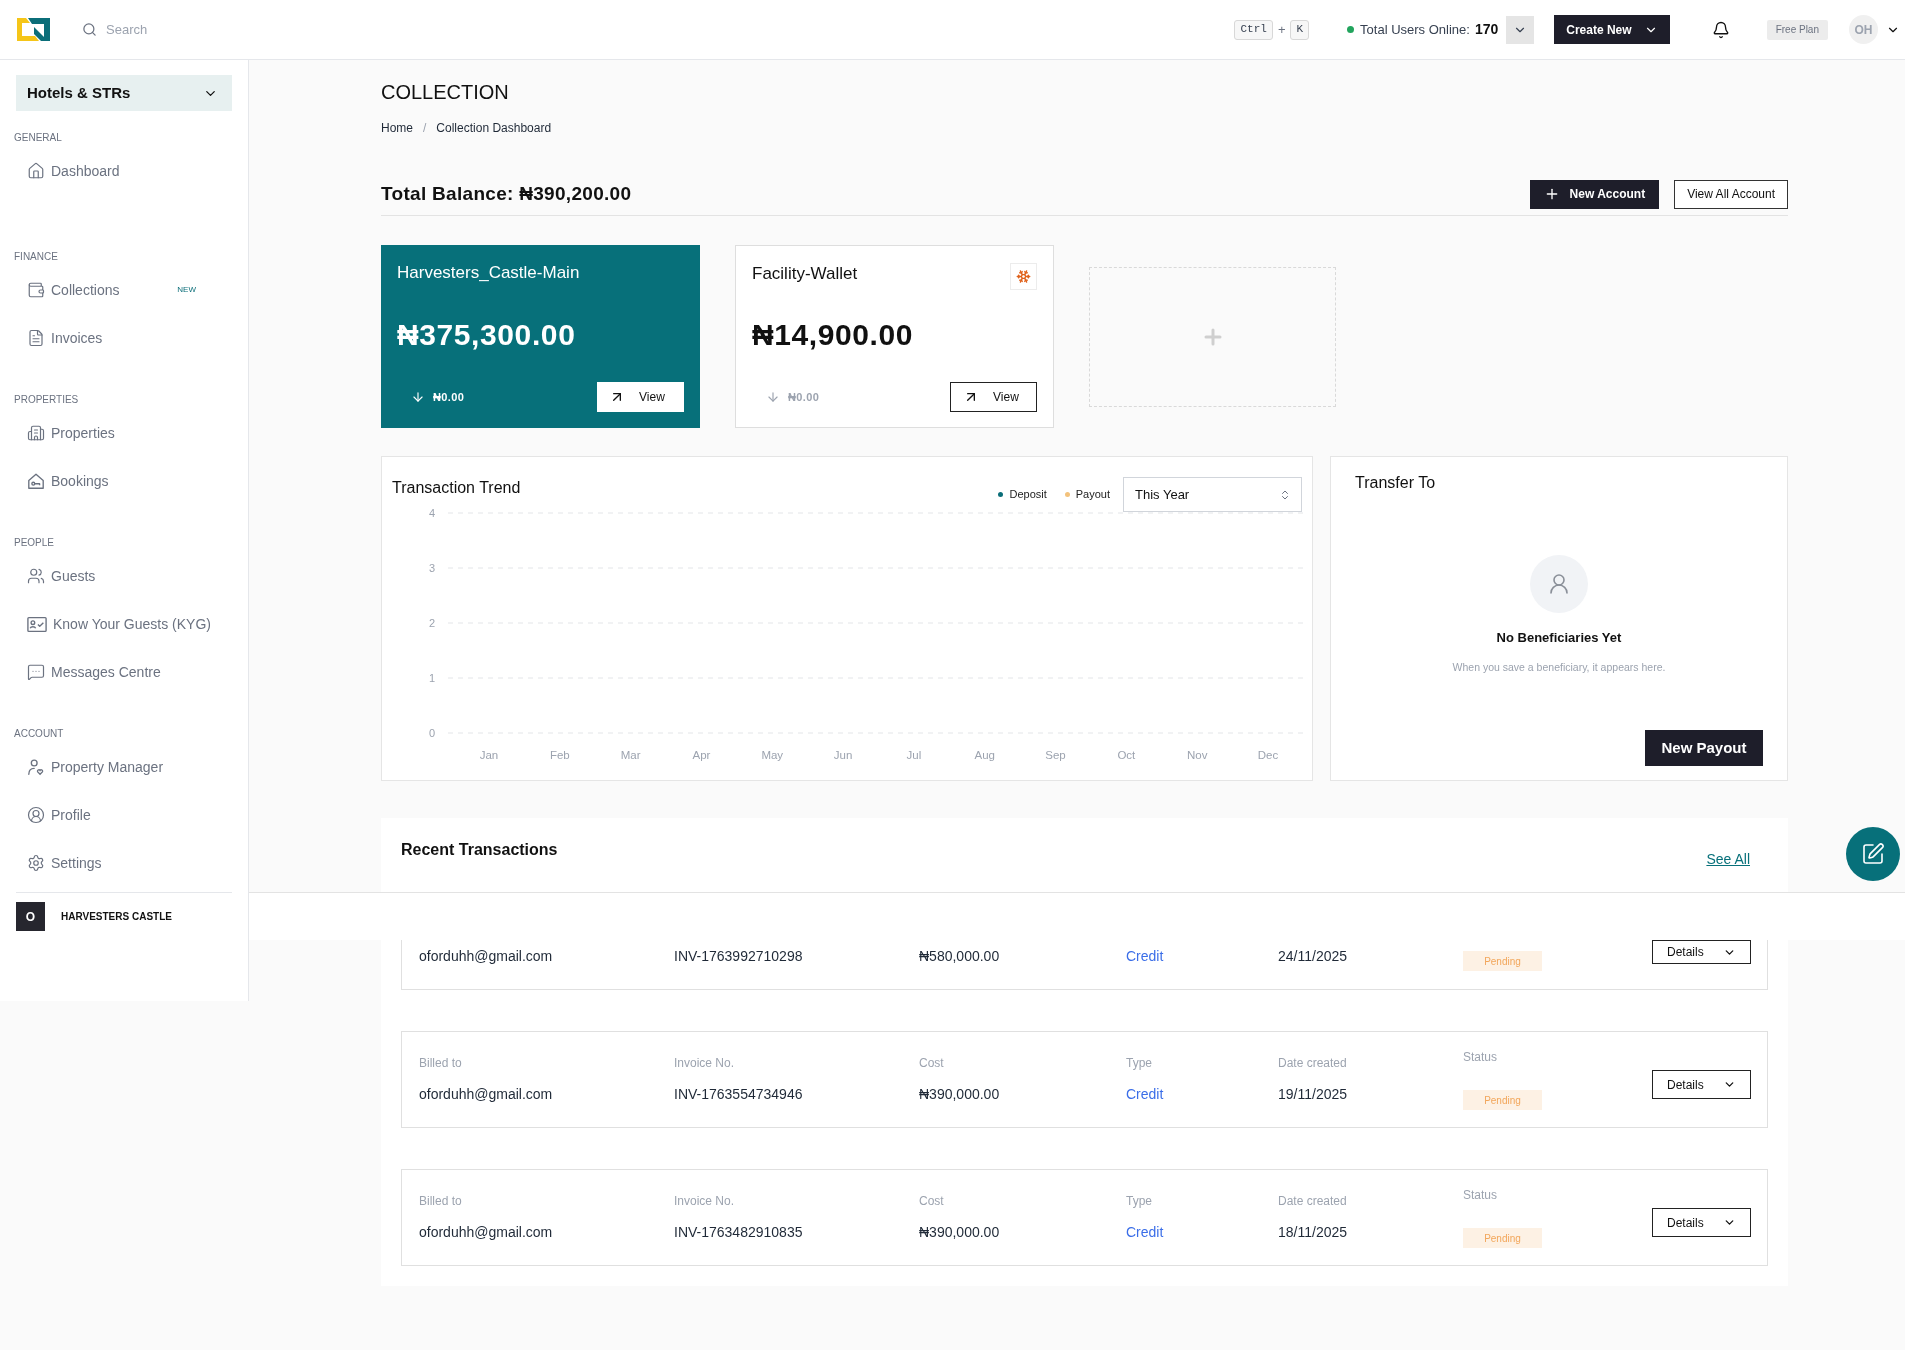 The image size is (1905, 1350). I want to click on account-balance: ₦375,300.00, so click(486, 335).